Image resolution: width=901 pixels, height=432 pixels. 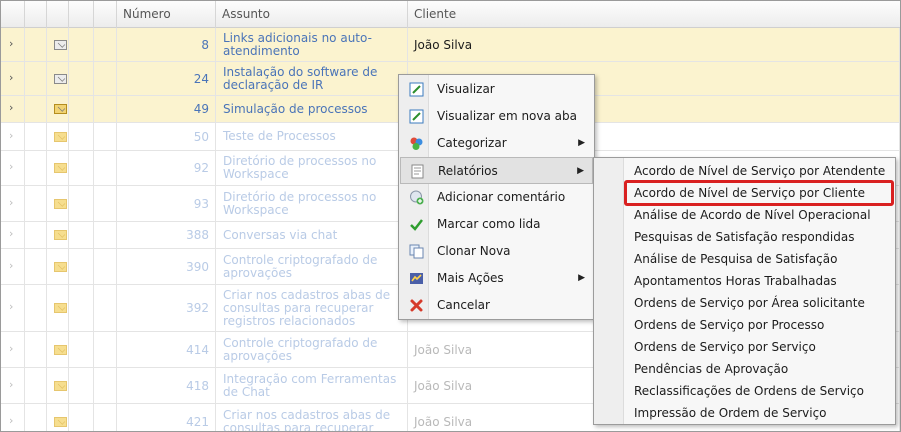 What do you see at coordinates (759, 215) in the screenshot?
I see `report-item: Análise de Acordo de Nível Operacional` at bounding box center [759, 215].